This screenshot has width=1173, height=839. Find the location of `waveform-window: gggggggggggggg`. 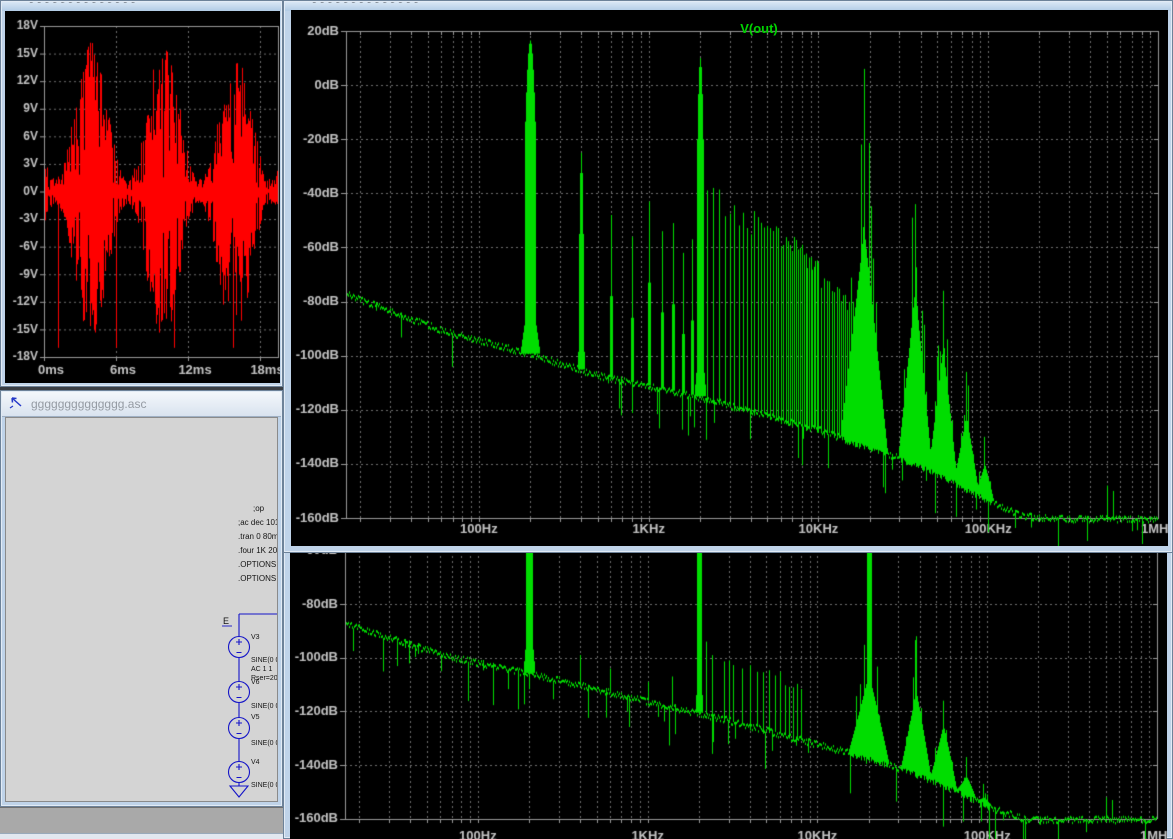

waveform-window: gggggggggggggg is located at coordinates (141, 193).